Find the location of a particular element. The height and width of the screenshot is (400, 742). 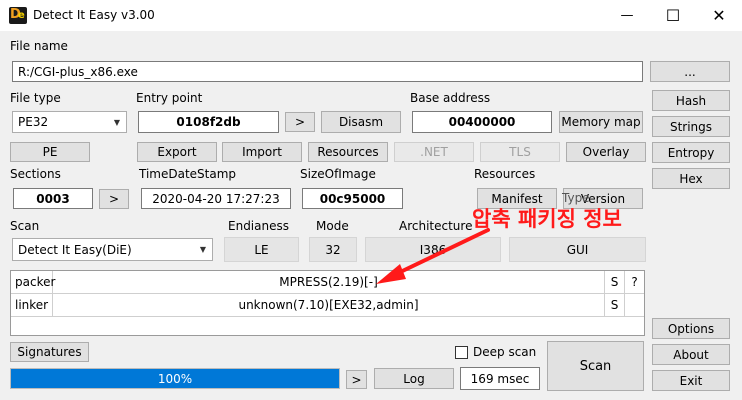

scan-engine-value: Detect It Easy(DiE) is located at coordinates (75, 249).